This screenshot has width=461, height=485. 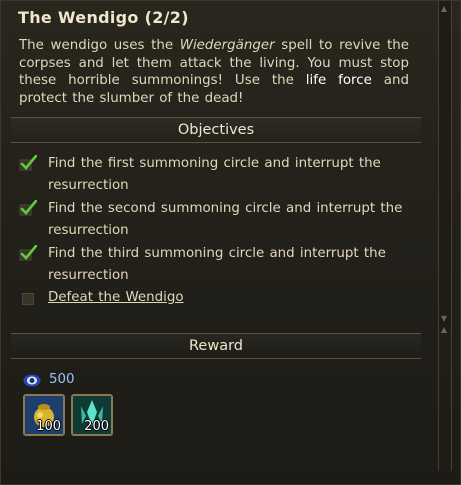 I want to click on reward-quantity: 100, so click(x=48, y=426).